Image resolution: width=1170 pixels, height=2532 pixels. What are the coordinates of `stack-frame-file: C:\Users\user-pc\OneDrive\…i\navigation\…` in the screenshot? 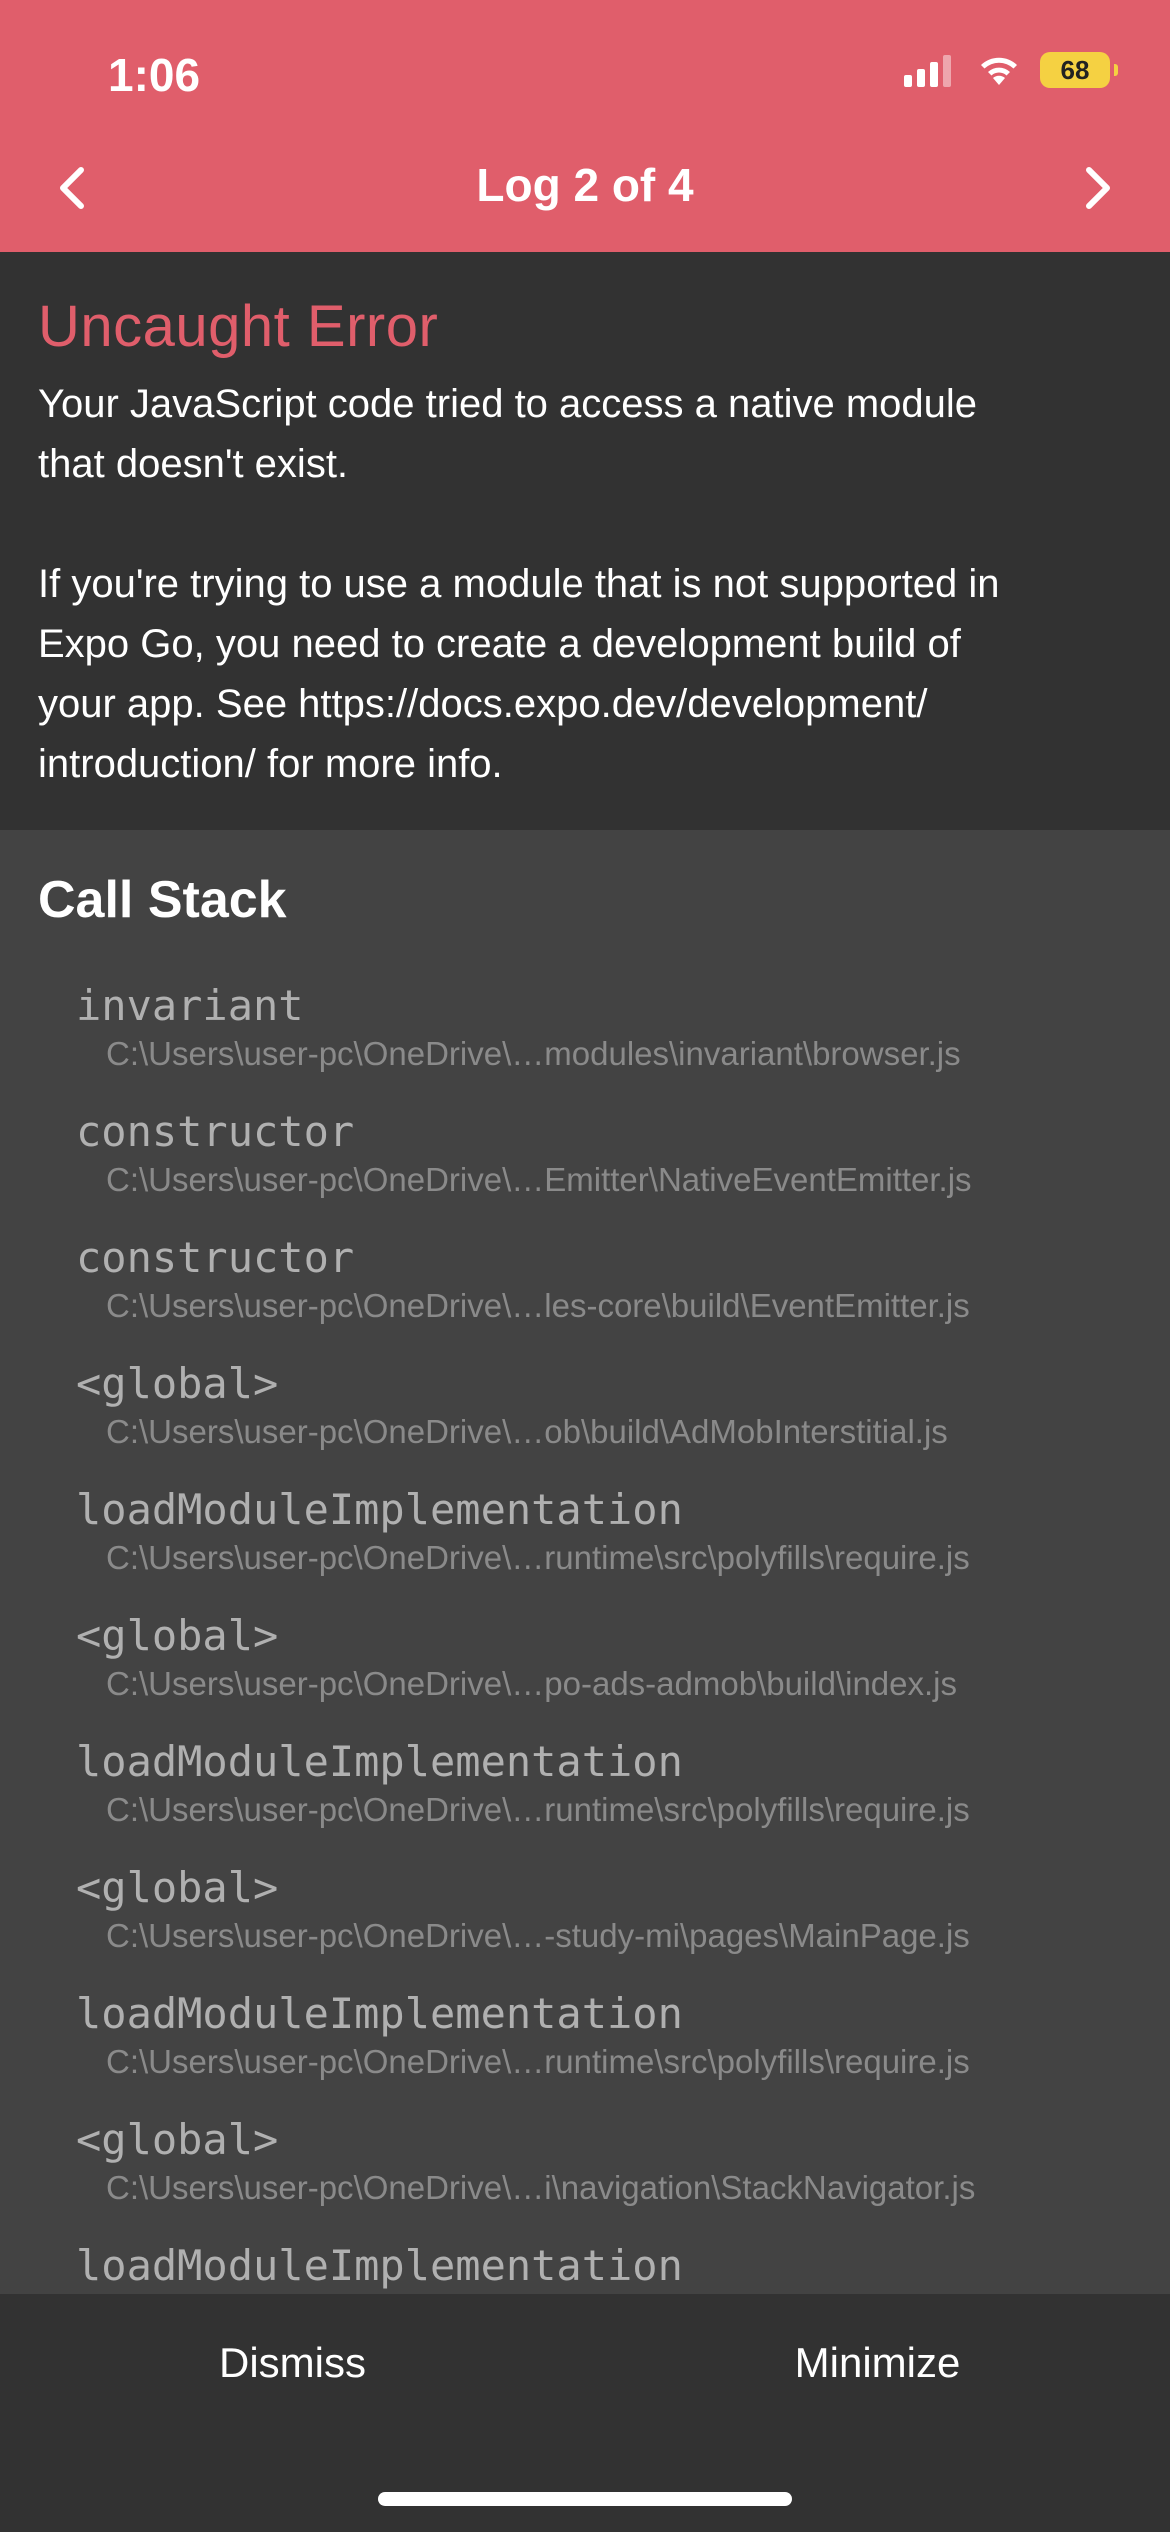 It's located at (541, 2187).